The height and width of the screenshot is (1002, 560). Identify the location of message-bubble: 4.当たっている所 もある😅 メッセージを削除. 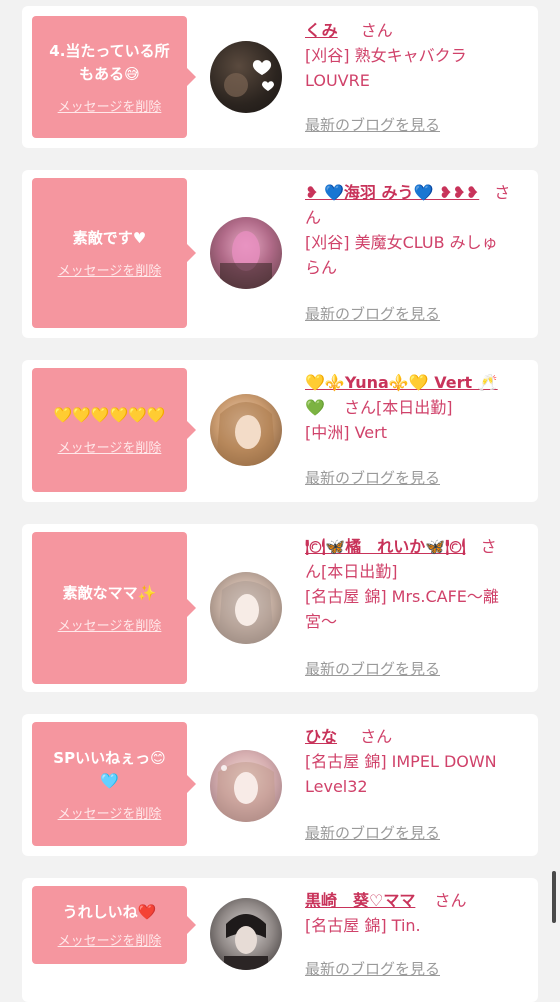
(114, 77).